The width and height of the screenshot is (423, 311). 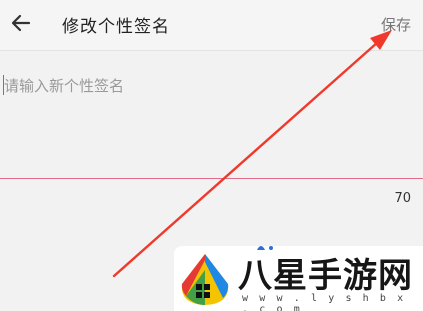 I want to click on page-title: 修改个性签名, so click(x=116, y=27).